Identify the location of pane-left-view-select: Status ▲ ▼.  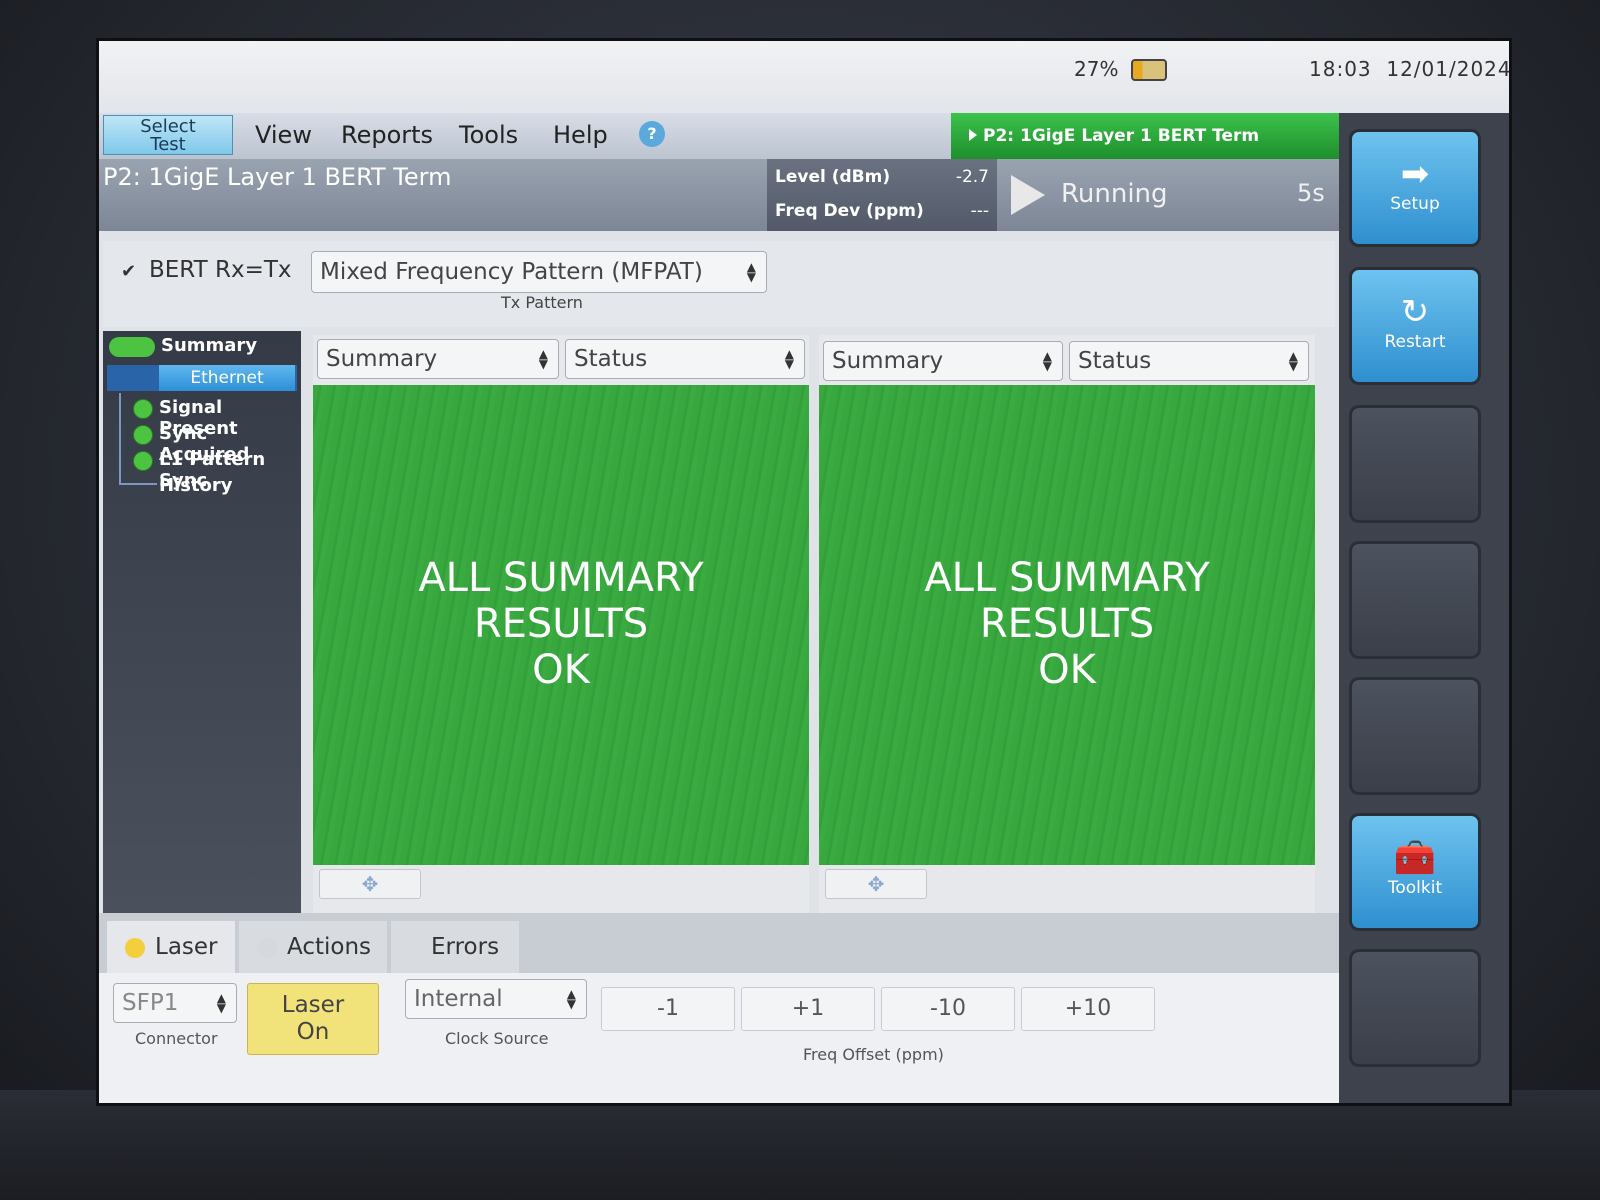
(685, 359).